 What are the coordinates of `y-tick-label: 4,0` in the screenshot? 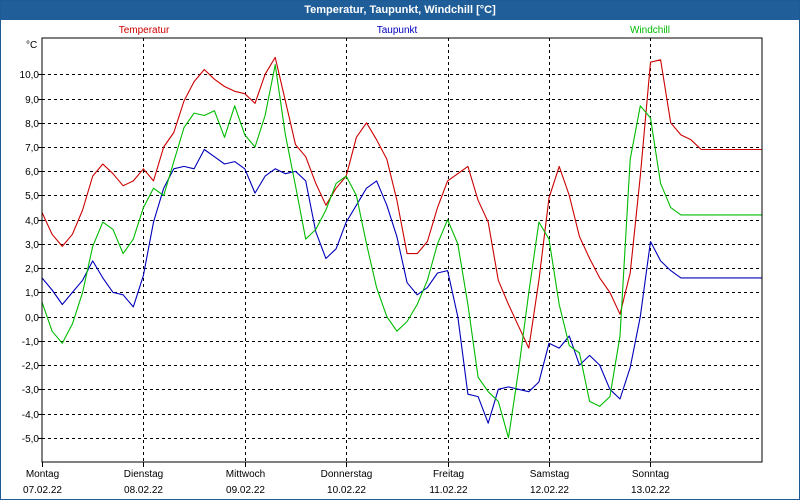 It's located at (32, 221).